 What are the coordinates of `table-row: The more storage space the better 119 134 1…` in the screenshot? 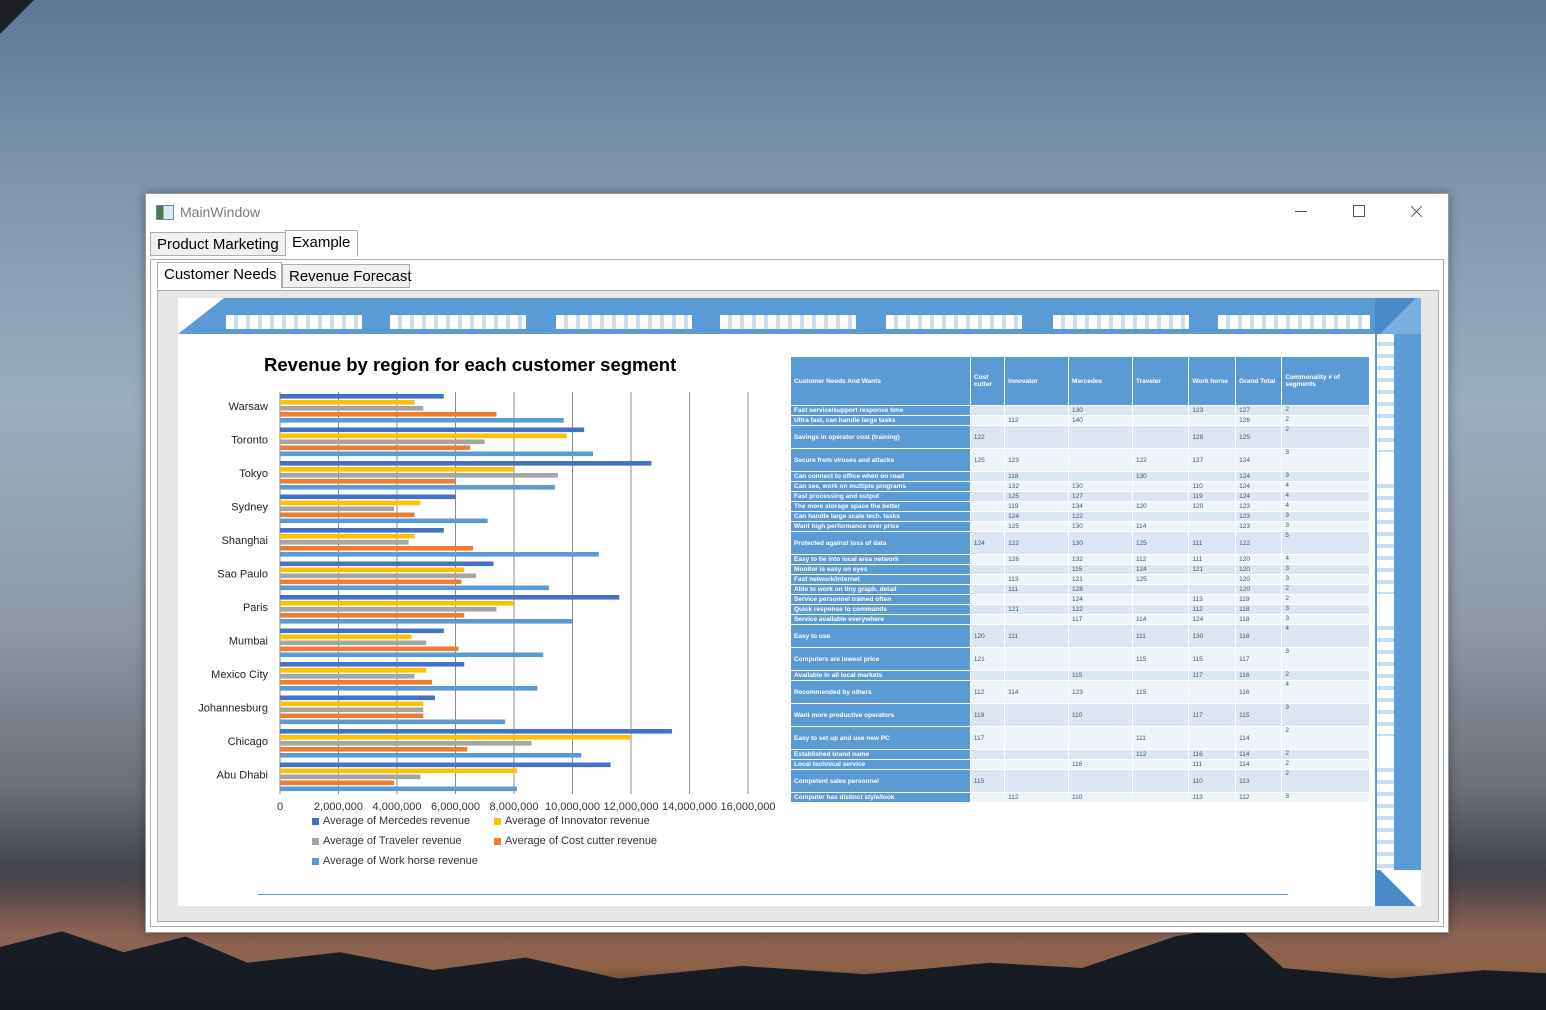 It's located at (1080, 506).